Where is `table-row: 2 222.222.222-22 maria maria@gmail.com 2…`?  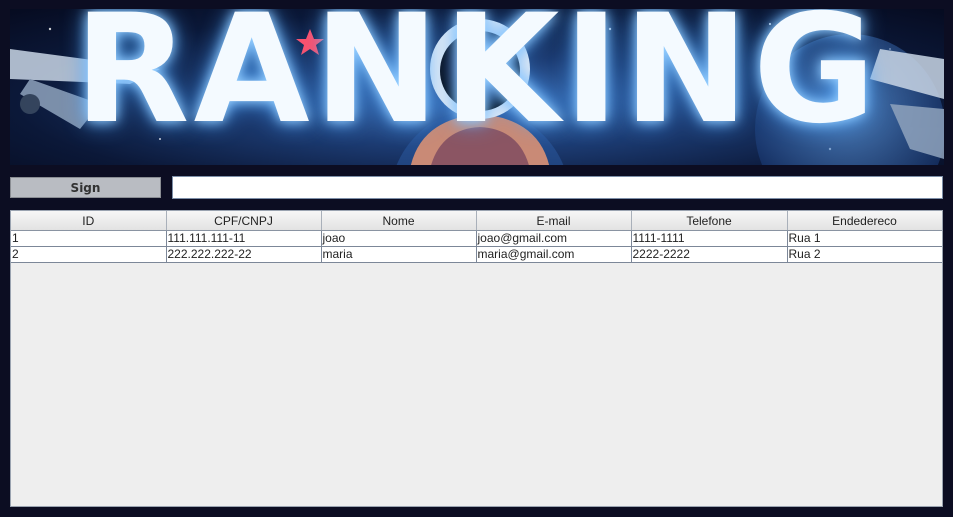
table-row: 2 222.222.222-22 maria maria@gmail.com 2… is located at coordinates (476, 254).